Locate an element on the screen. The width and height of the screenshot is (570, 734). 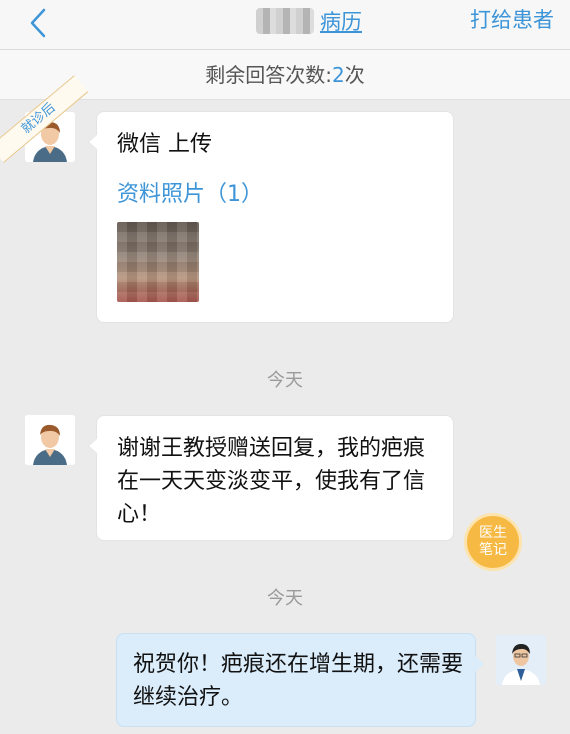
message-bubble-thanks: 谢谢王教授赠送回复，我的疤痕在一天天变淡变平，使我有了信心！ is located at coordinates (271, 478).